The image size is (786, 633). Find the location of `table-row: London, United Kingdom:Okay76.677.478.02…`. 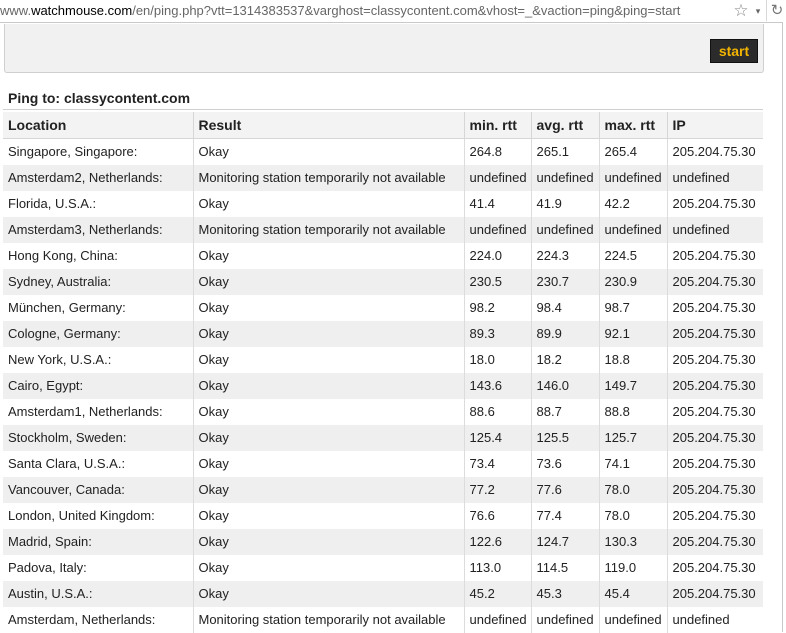

table-row: London, United Kingdom:Okay76.677.478.02… is located at coordinates (383, 516).